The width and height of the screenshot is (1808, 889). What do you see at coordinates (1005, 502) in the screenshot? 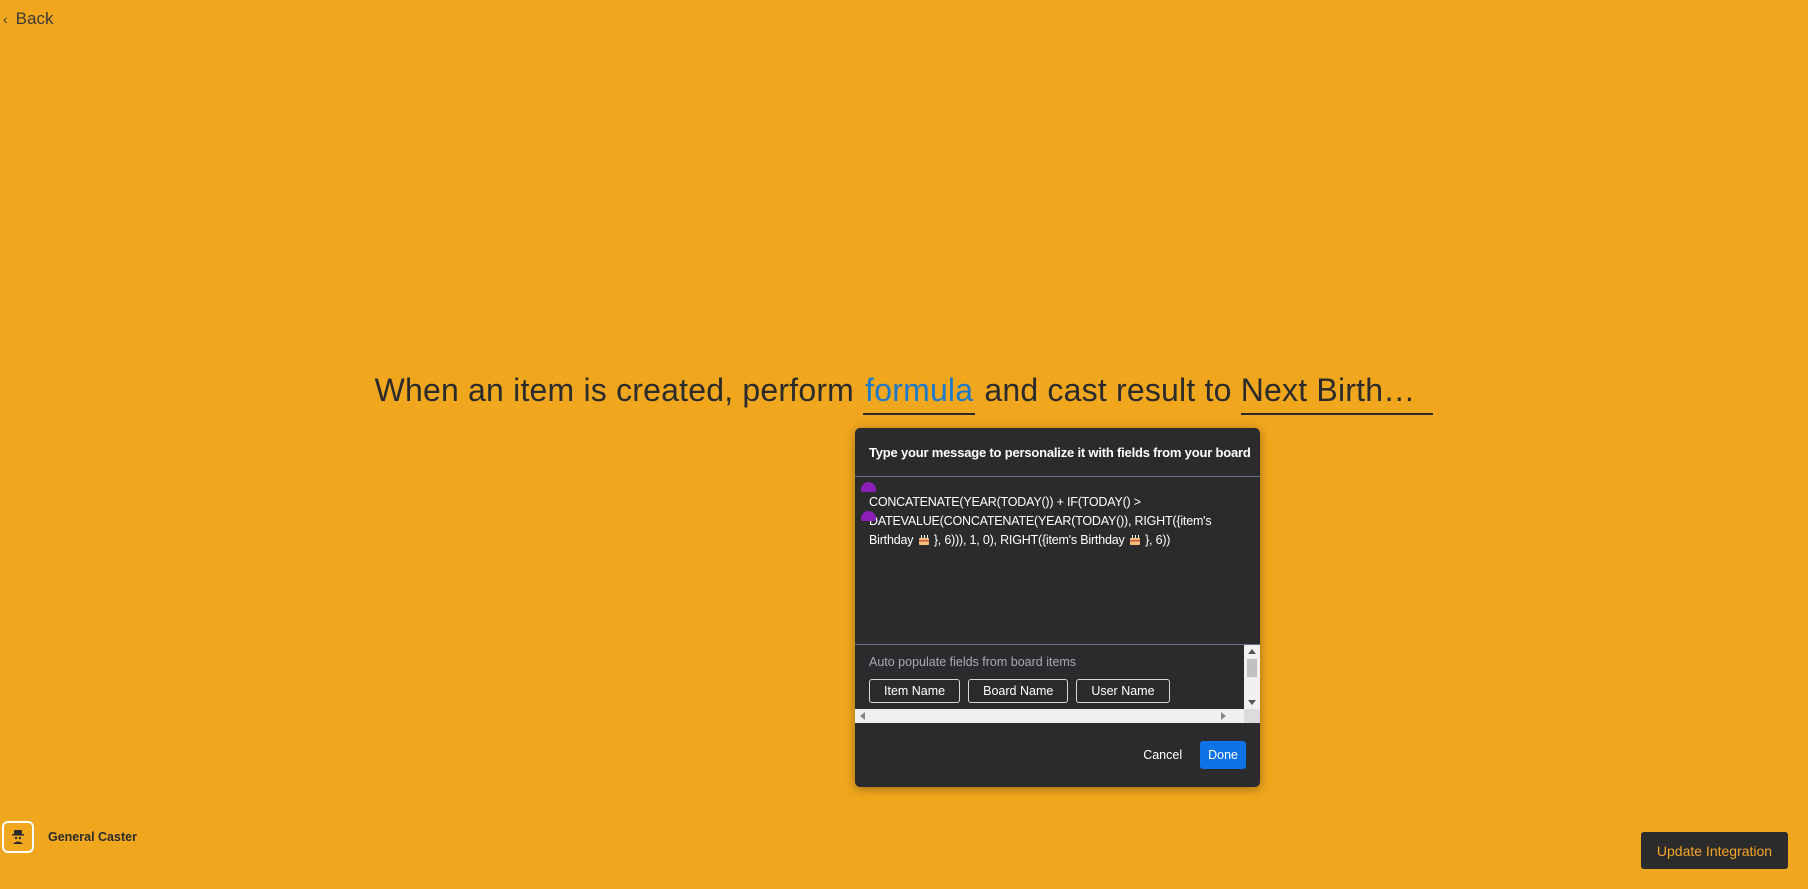
I see `formula-line-1: CONCATENATE(YEAR(TODAY()) + IF(TODAY() >` at bounding box center [1005, 502].